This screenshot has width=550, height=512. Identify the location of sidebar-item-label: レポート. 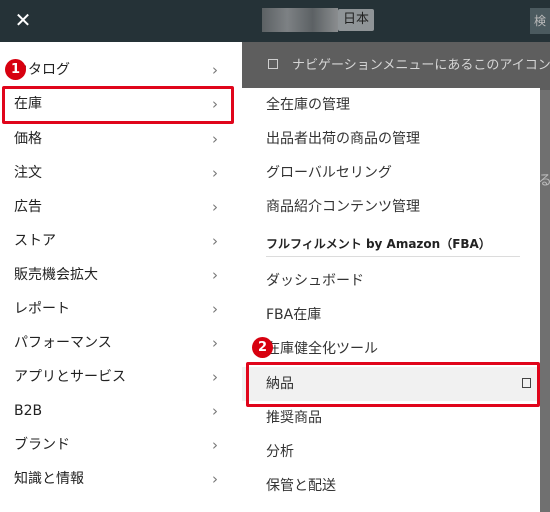
(42, 309).